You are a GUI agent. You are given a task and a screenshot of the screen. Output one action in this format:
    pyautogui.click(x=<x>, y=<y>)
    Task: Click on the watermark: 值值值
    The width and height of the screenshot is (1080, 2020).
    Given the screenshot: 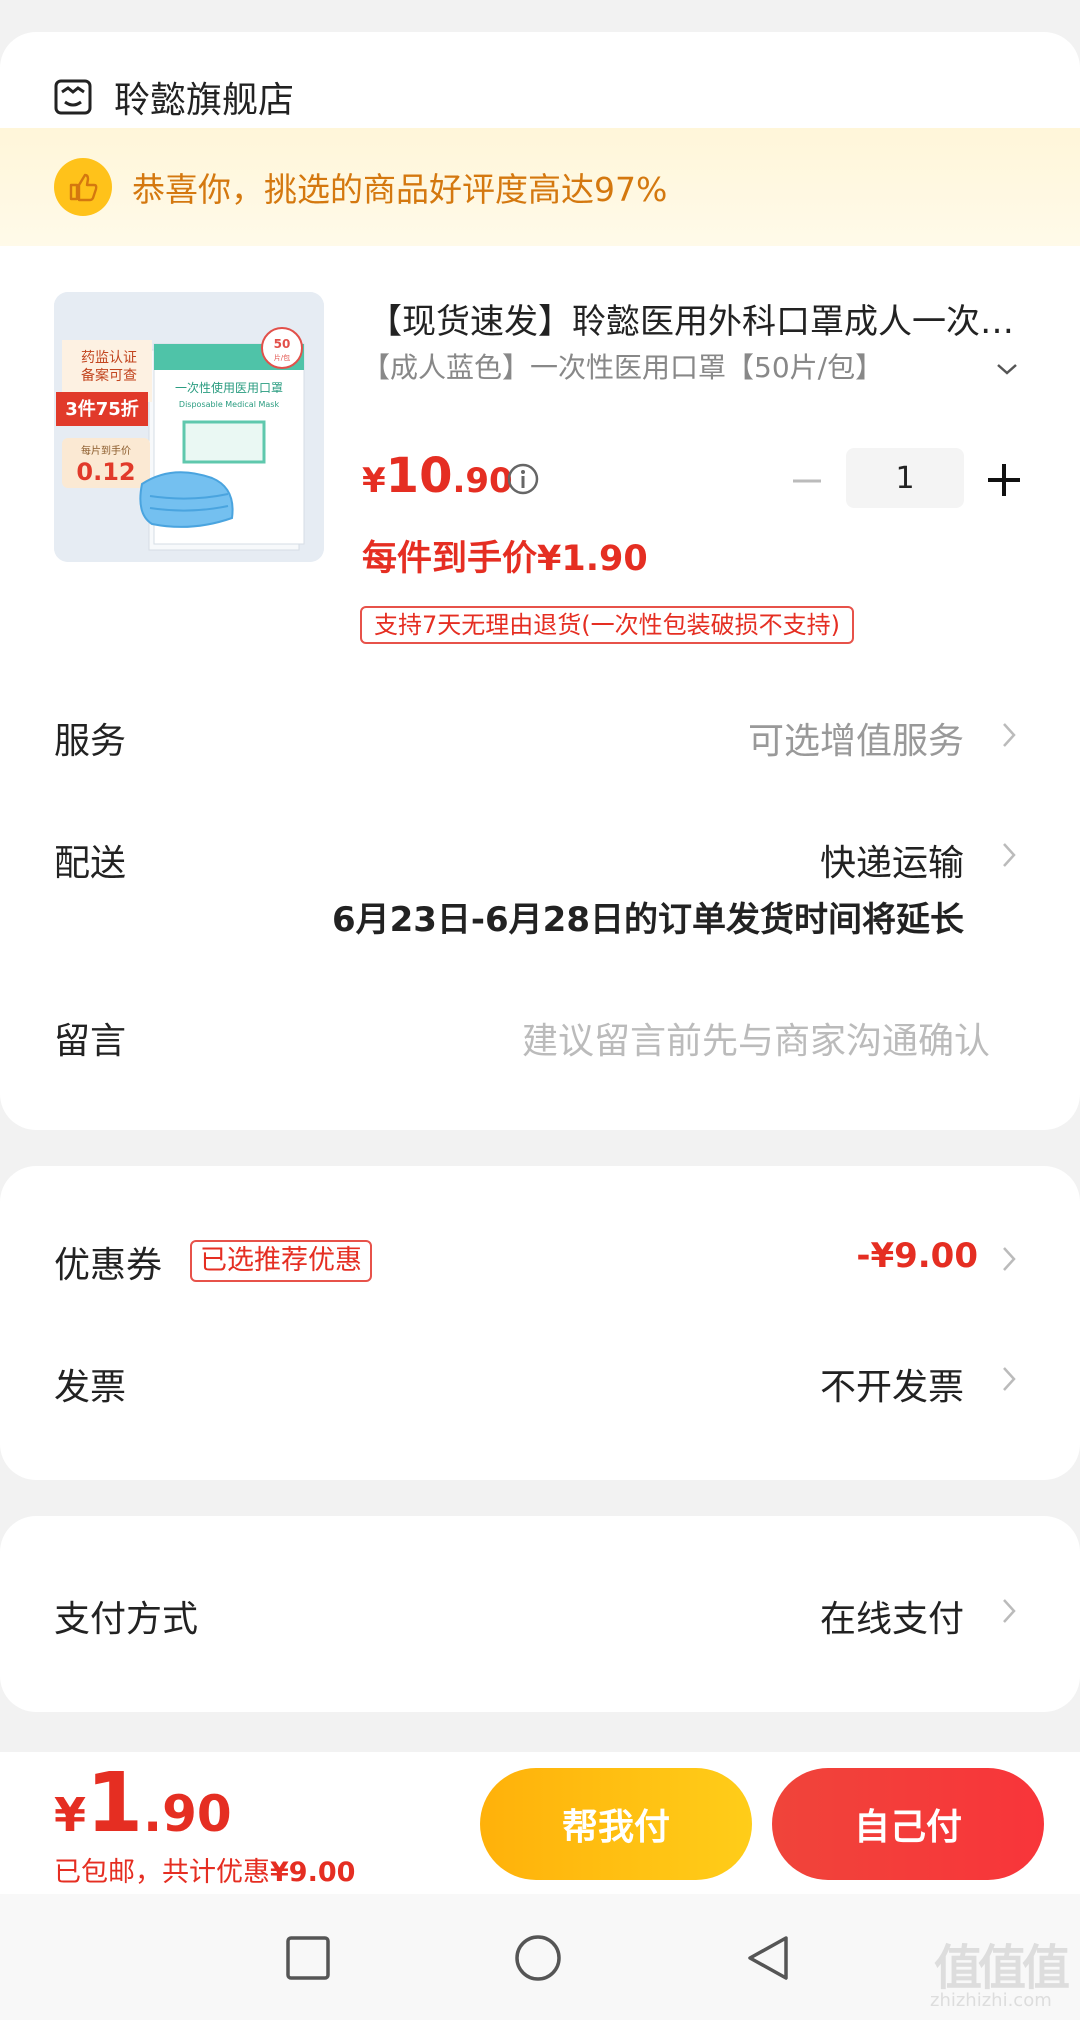 What is the action you would take?
    pyautogui.click(x=1002, y=1968)
    